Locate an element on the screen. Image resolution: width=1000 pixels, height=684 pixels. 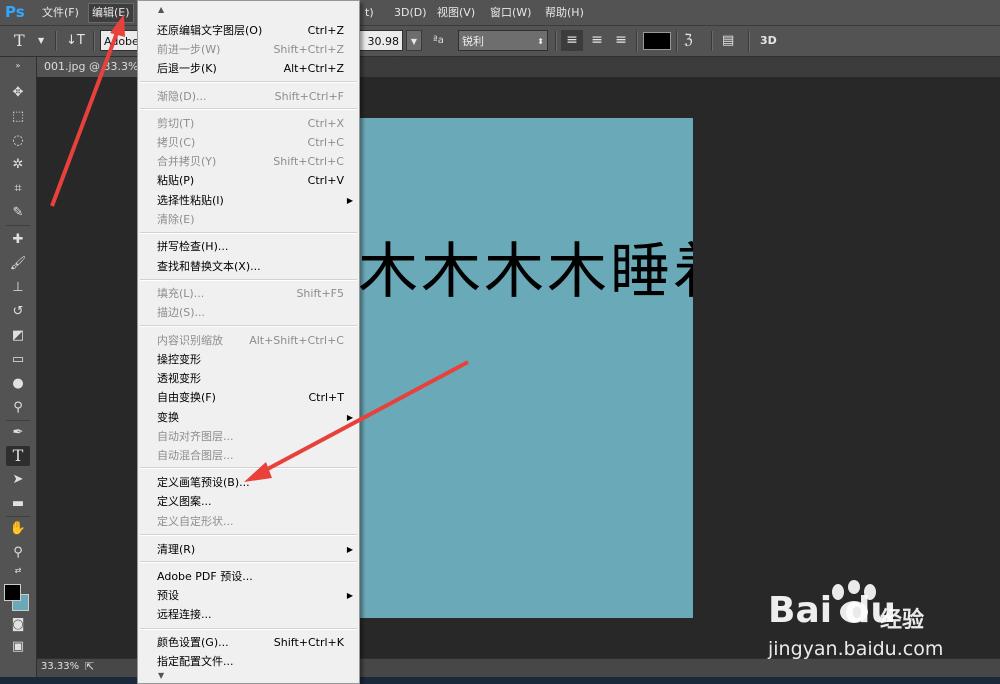
antialias-icon: ªa is located at coordinates (438, 40).